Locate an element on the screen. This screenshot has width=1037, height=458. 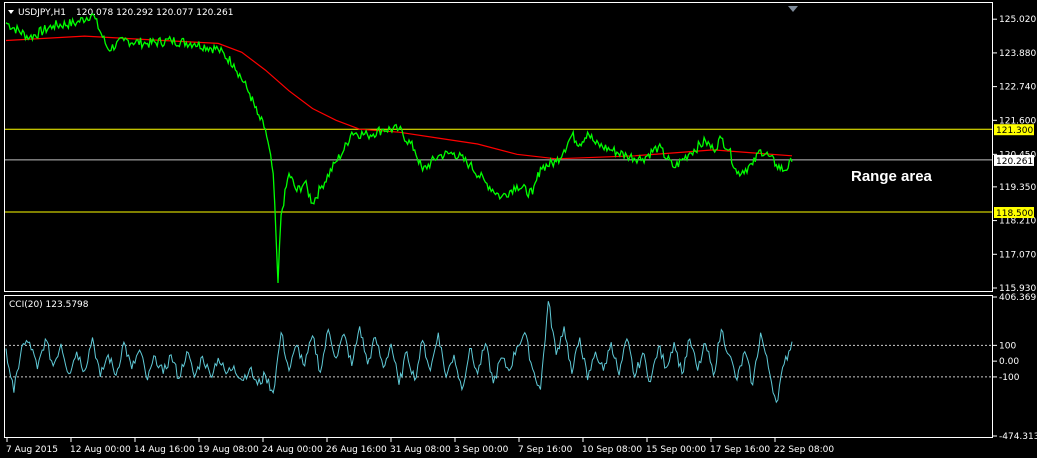
price-tick-label: 122.740 is located at coordinates (1017, 88).